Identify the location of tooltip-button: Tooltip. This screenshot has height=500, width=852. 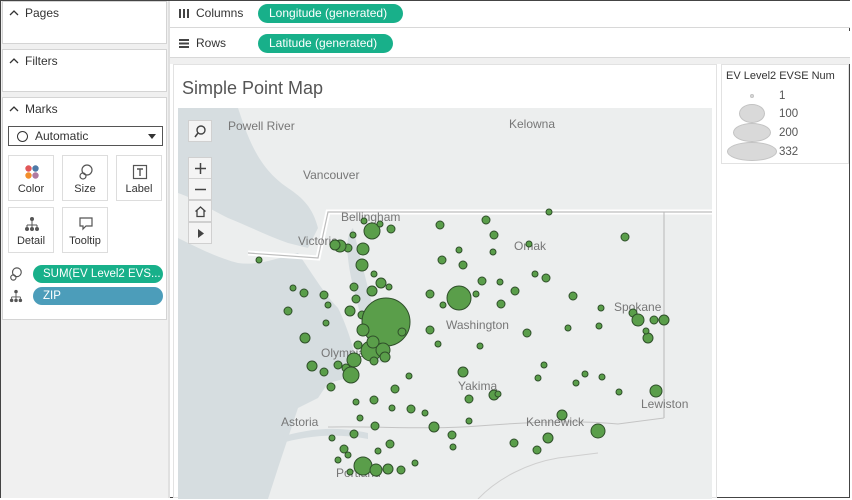
(85, 230).